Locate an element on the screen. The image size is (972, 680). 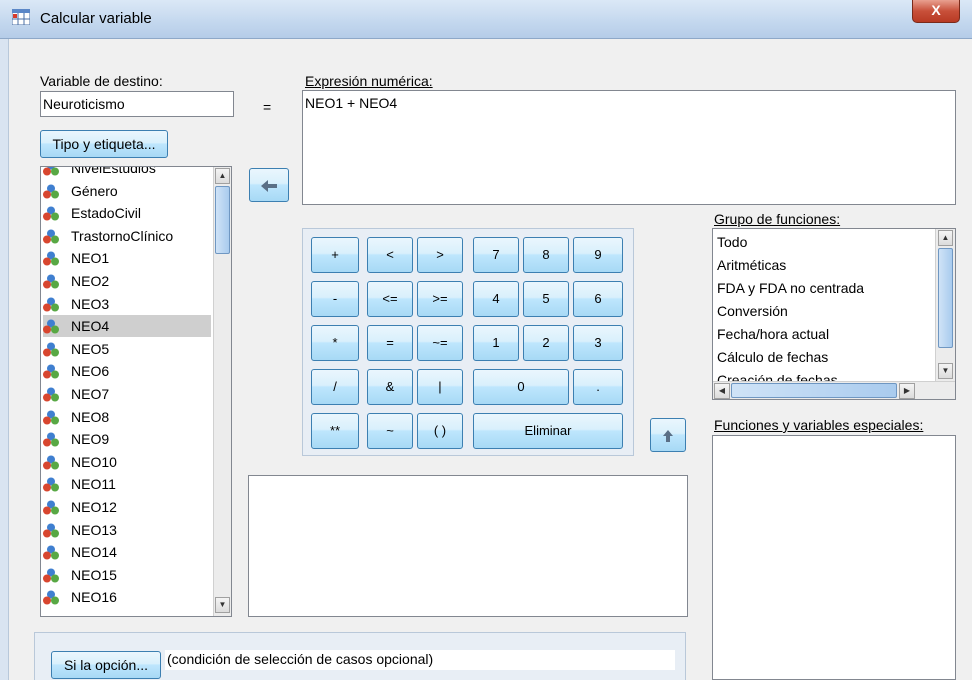
key-greater-equal: >= is located at coordinates (440, 299).